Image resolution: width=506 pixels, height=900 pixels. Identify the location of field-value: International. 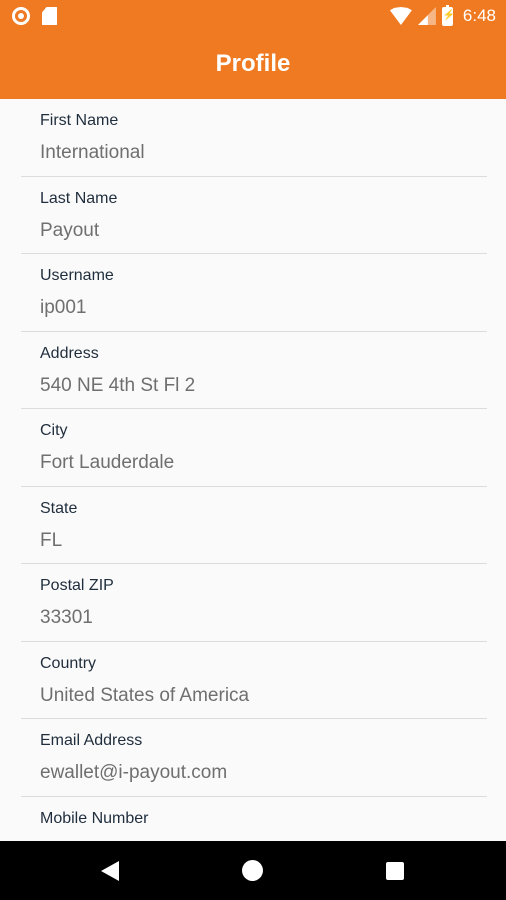
(92, 153).